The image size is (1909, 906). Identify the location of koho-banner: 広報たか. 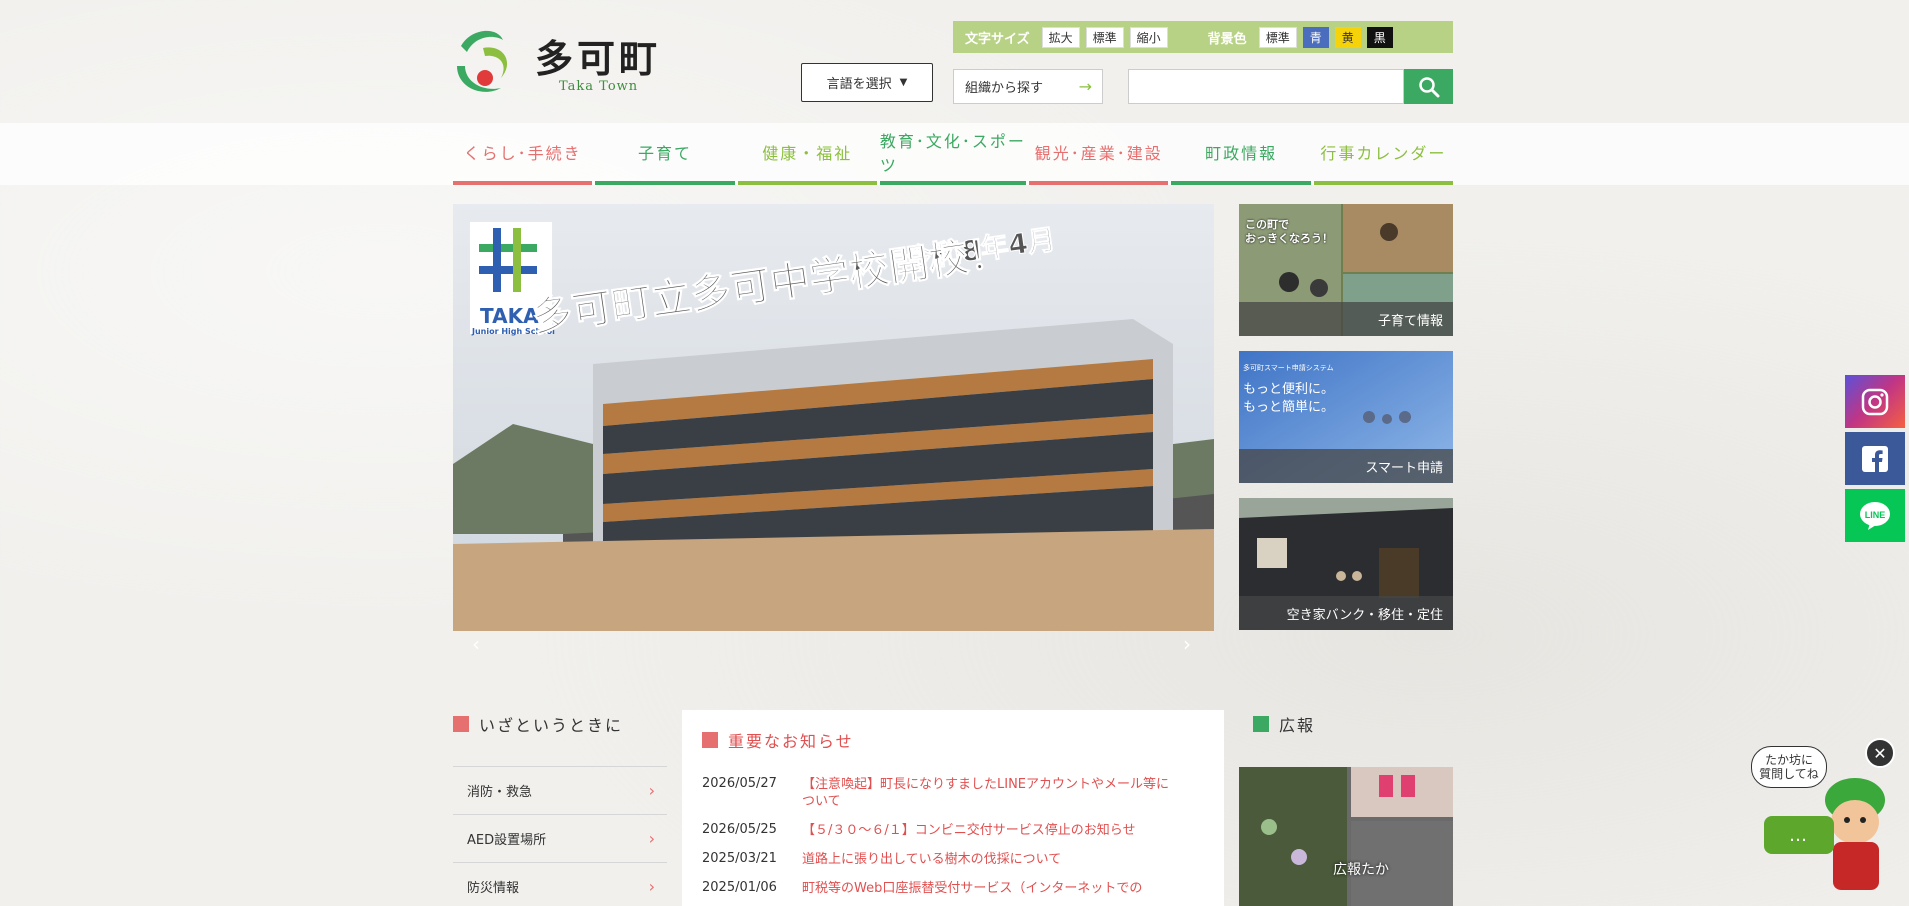
(1346, 836).